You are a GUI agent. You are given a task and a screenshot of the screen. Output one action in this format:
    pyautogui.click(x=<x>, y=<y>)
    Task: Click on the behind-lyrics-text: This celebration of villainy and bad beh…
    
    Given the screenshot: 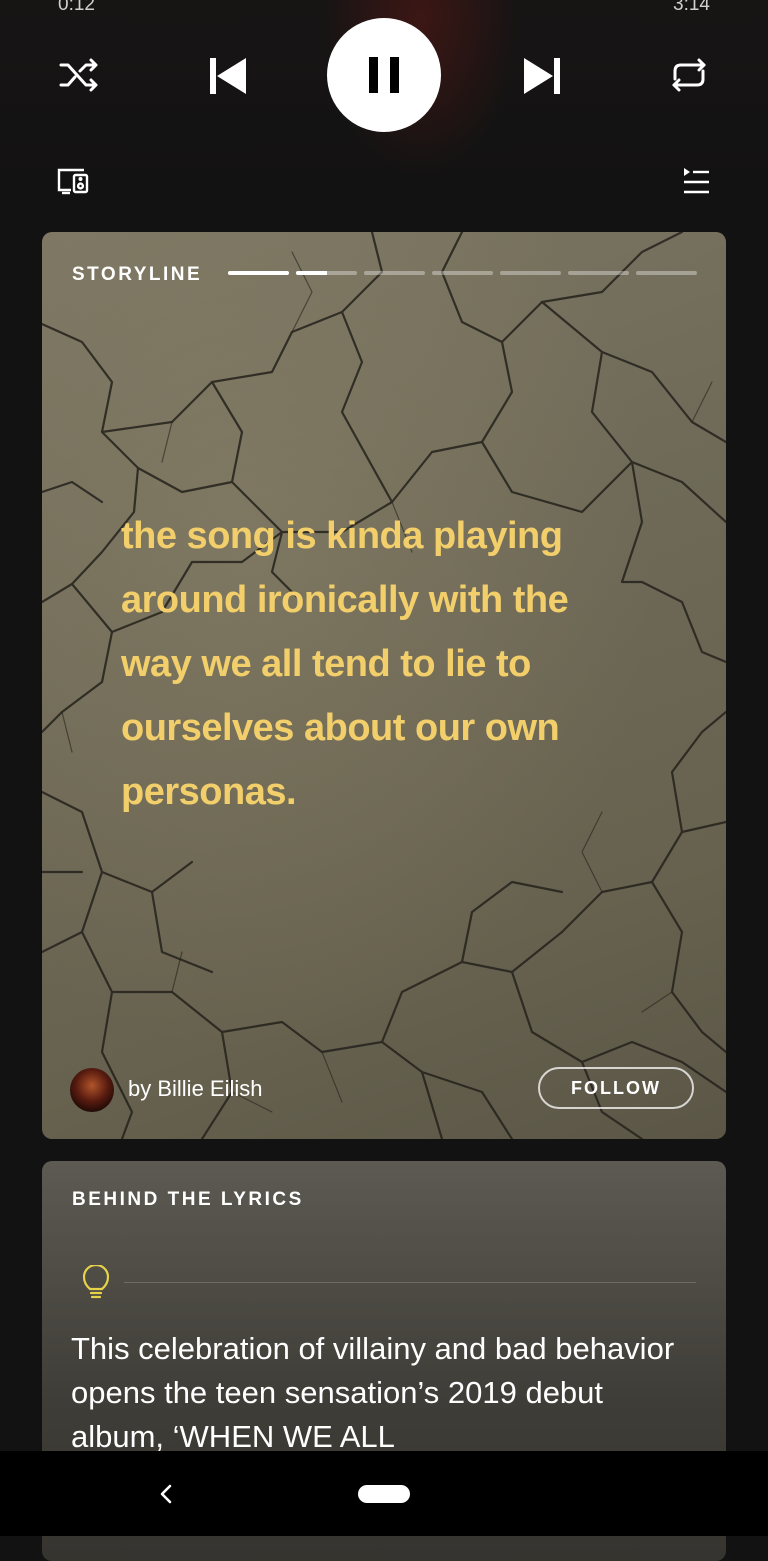 What is the action you would take?
    pyautogui.click(x=373, y=1392)
    